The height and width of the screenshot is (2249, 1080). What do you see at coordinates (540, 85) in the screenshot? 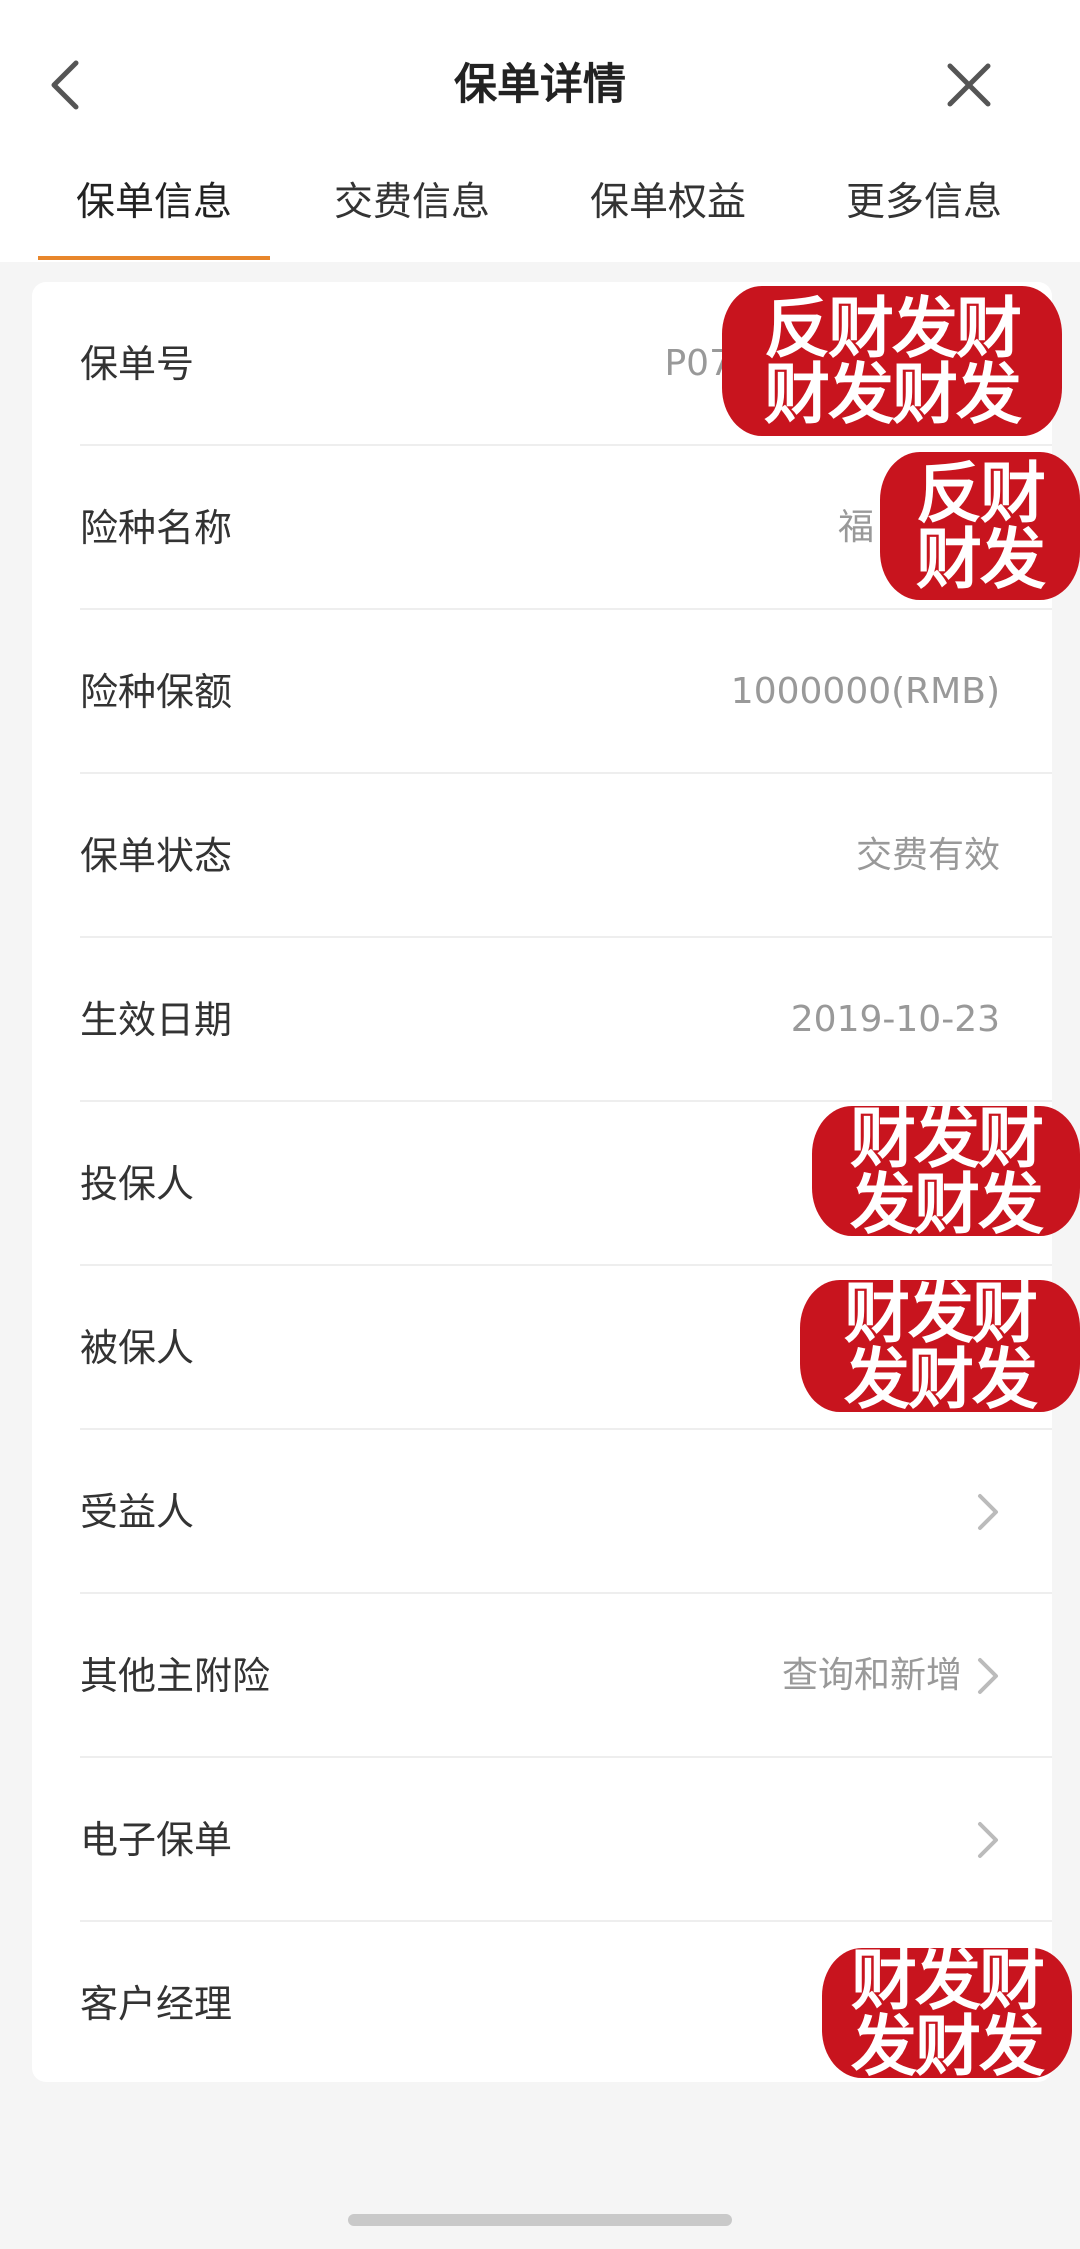
I see `page-title: 保单详情` at bounding box center [540, 85].